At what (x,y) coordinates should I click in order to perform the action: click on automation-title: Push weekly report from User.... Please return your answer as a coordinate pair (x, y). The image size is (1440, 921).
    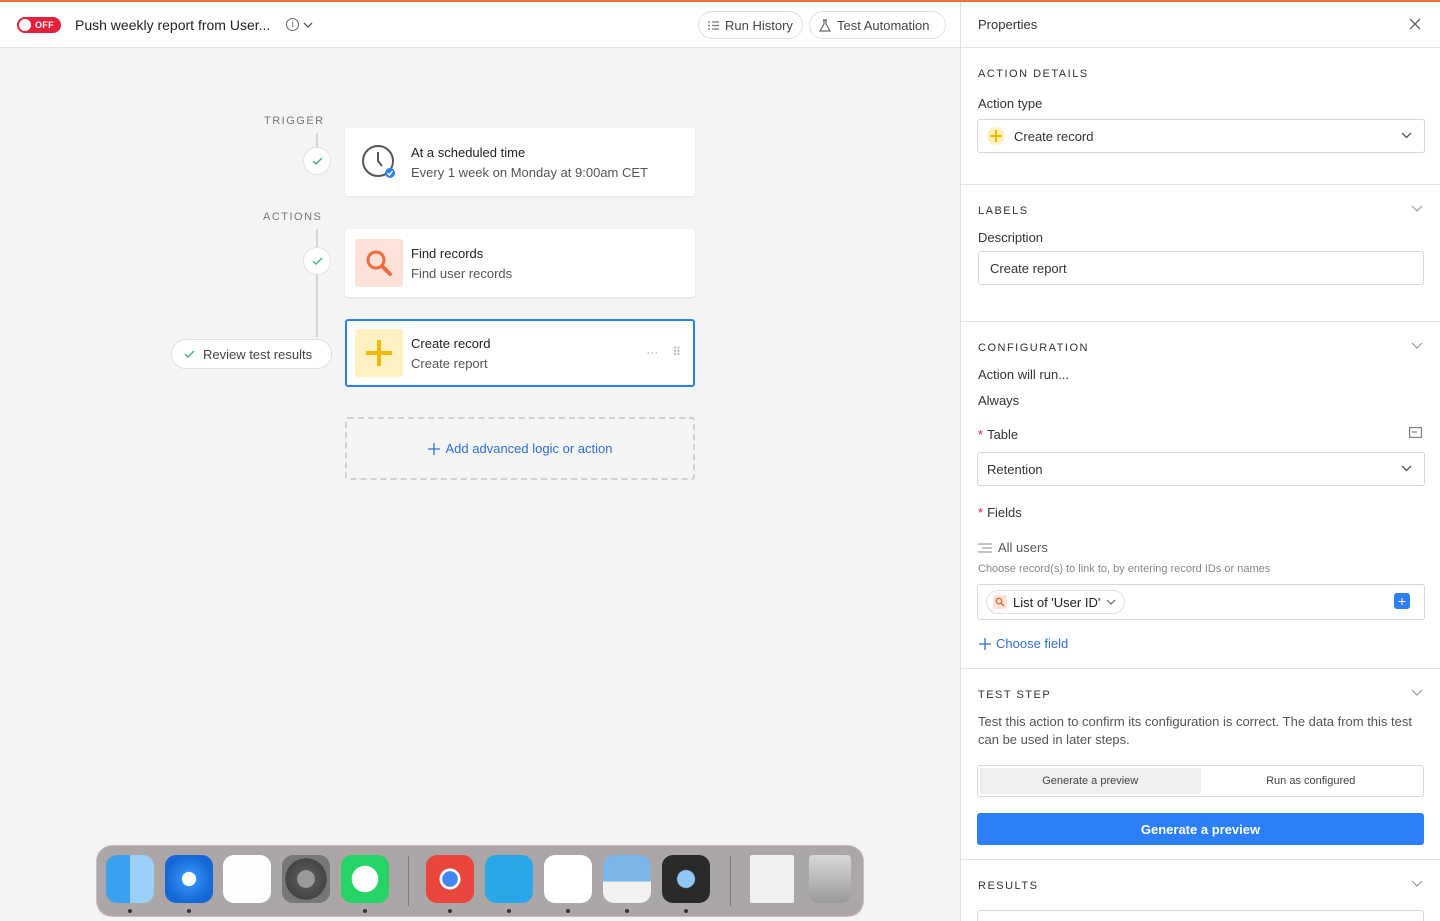
    Looking at the image, I should click on (172, 25).